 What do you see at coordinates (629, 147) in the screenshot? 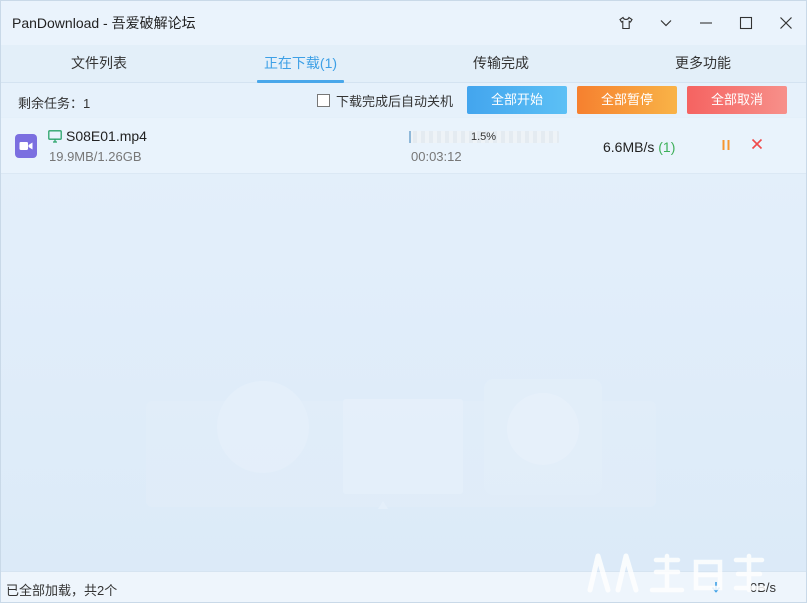
I see `speed-value: 6.6MB/s` at bounding box center [629, 147].